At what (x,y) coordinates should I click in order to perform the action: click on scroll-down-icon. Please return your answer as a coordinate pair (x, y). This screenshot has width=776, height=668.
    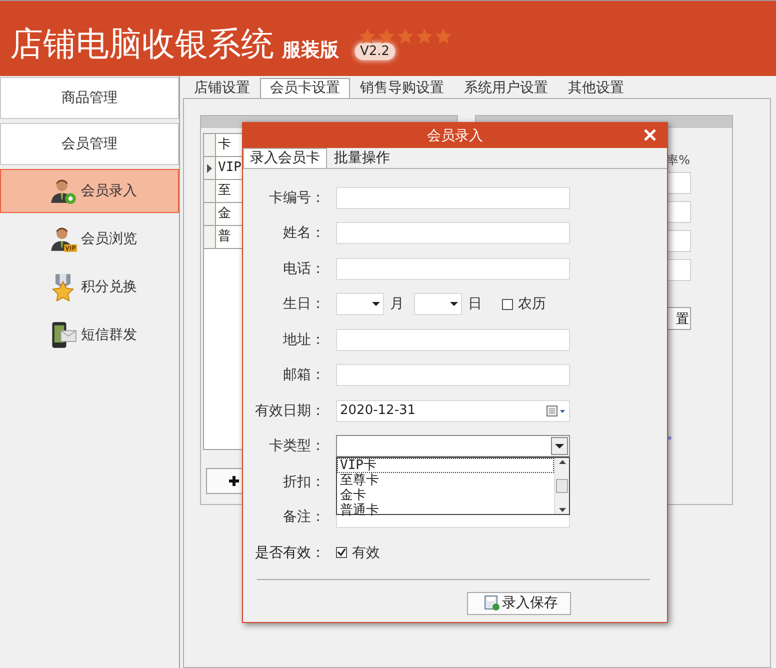
    Looking at the image, I should click on (562, 510).